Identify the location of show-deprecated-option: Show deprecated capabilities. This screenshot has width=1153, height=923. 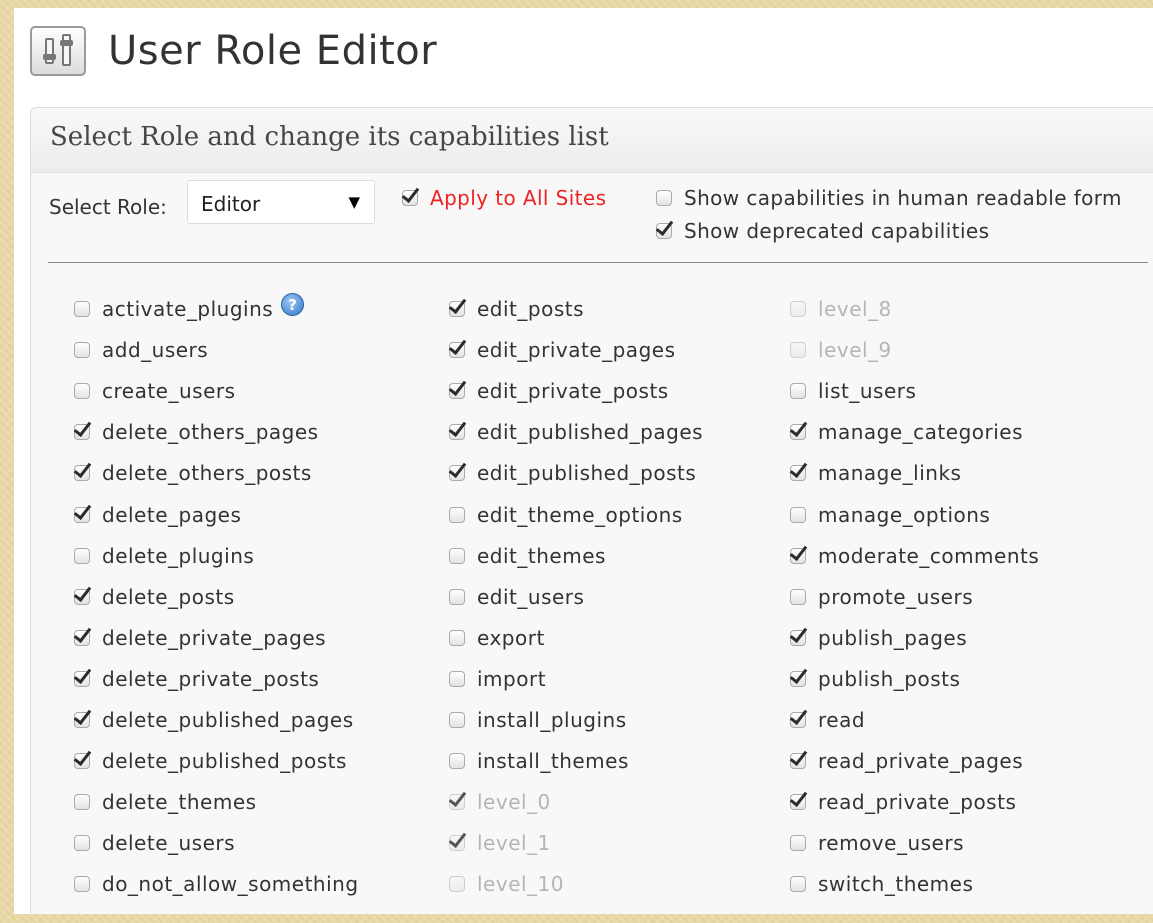
(822, 231).